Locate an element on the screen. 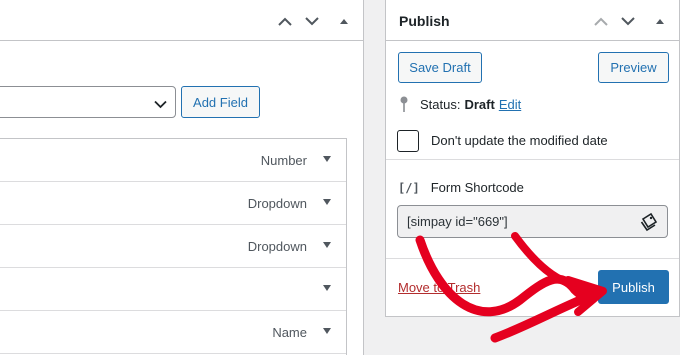 This screenshot has width=680, height=355. shortcode-field: [simpay id="669"] is located at coordinates (532, 221).